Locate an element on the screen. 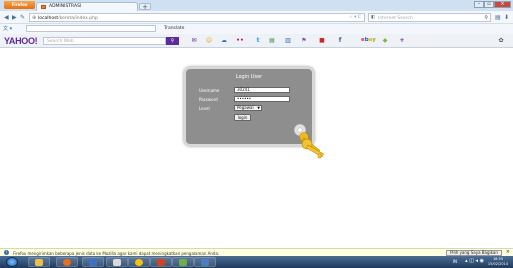 The height and width of the screenshot is (268, 513). globe-icon: ⊕ is located at coordinates (34, 18).